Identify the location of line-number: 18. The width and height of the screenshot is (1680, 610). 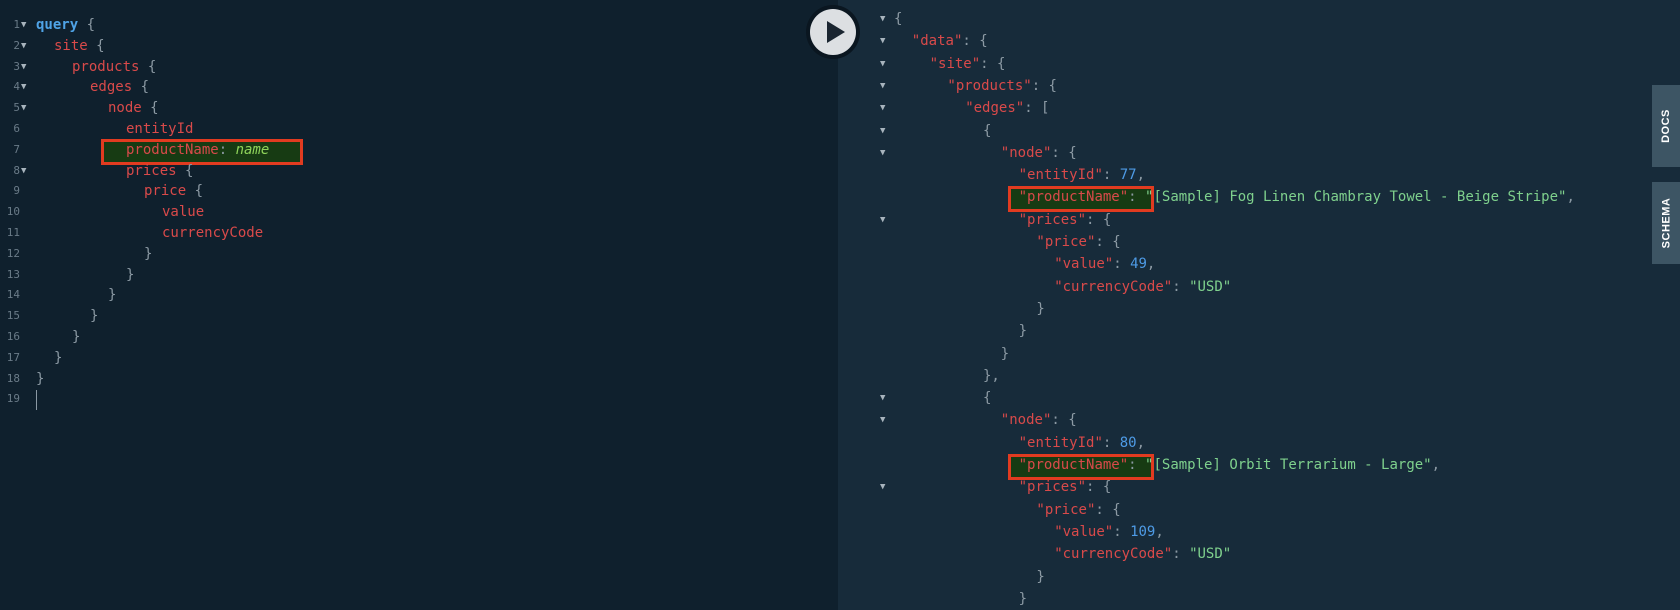
(13, 378).